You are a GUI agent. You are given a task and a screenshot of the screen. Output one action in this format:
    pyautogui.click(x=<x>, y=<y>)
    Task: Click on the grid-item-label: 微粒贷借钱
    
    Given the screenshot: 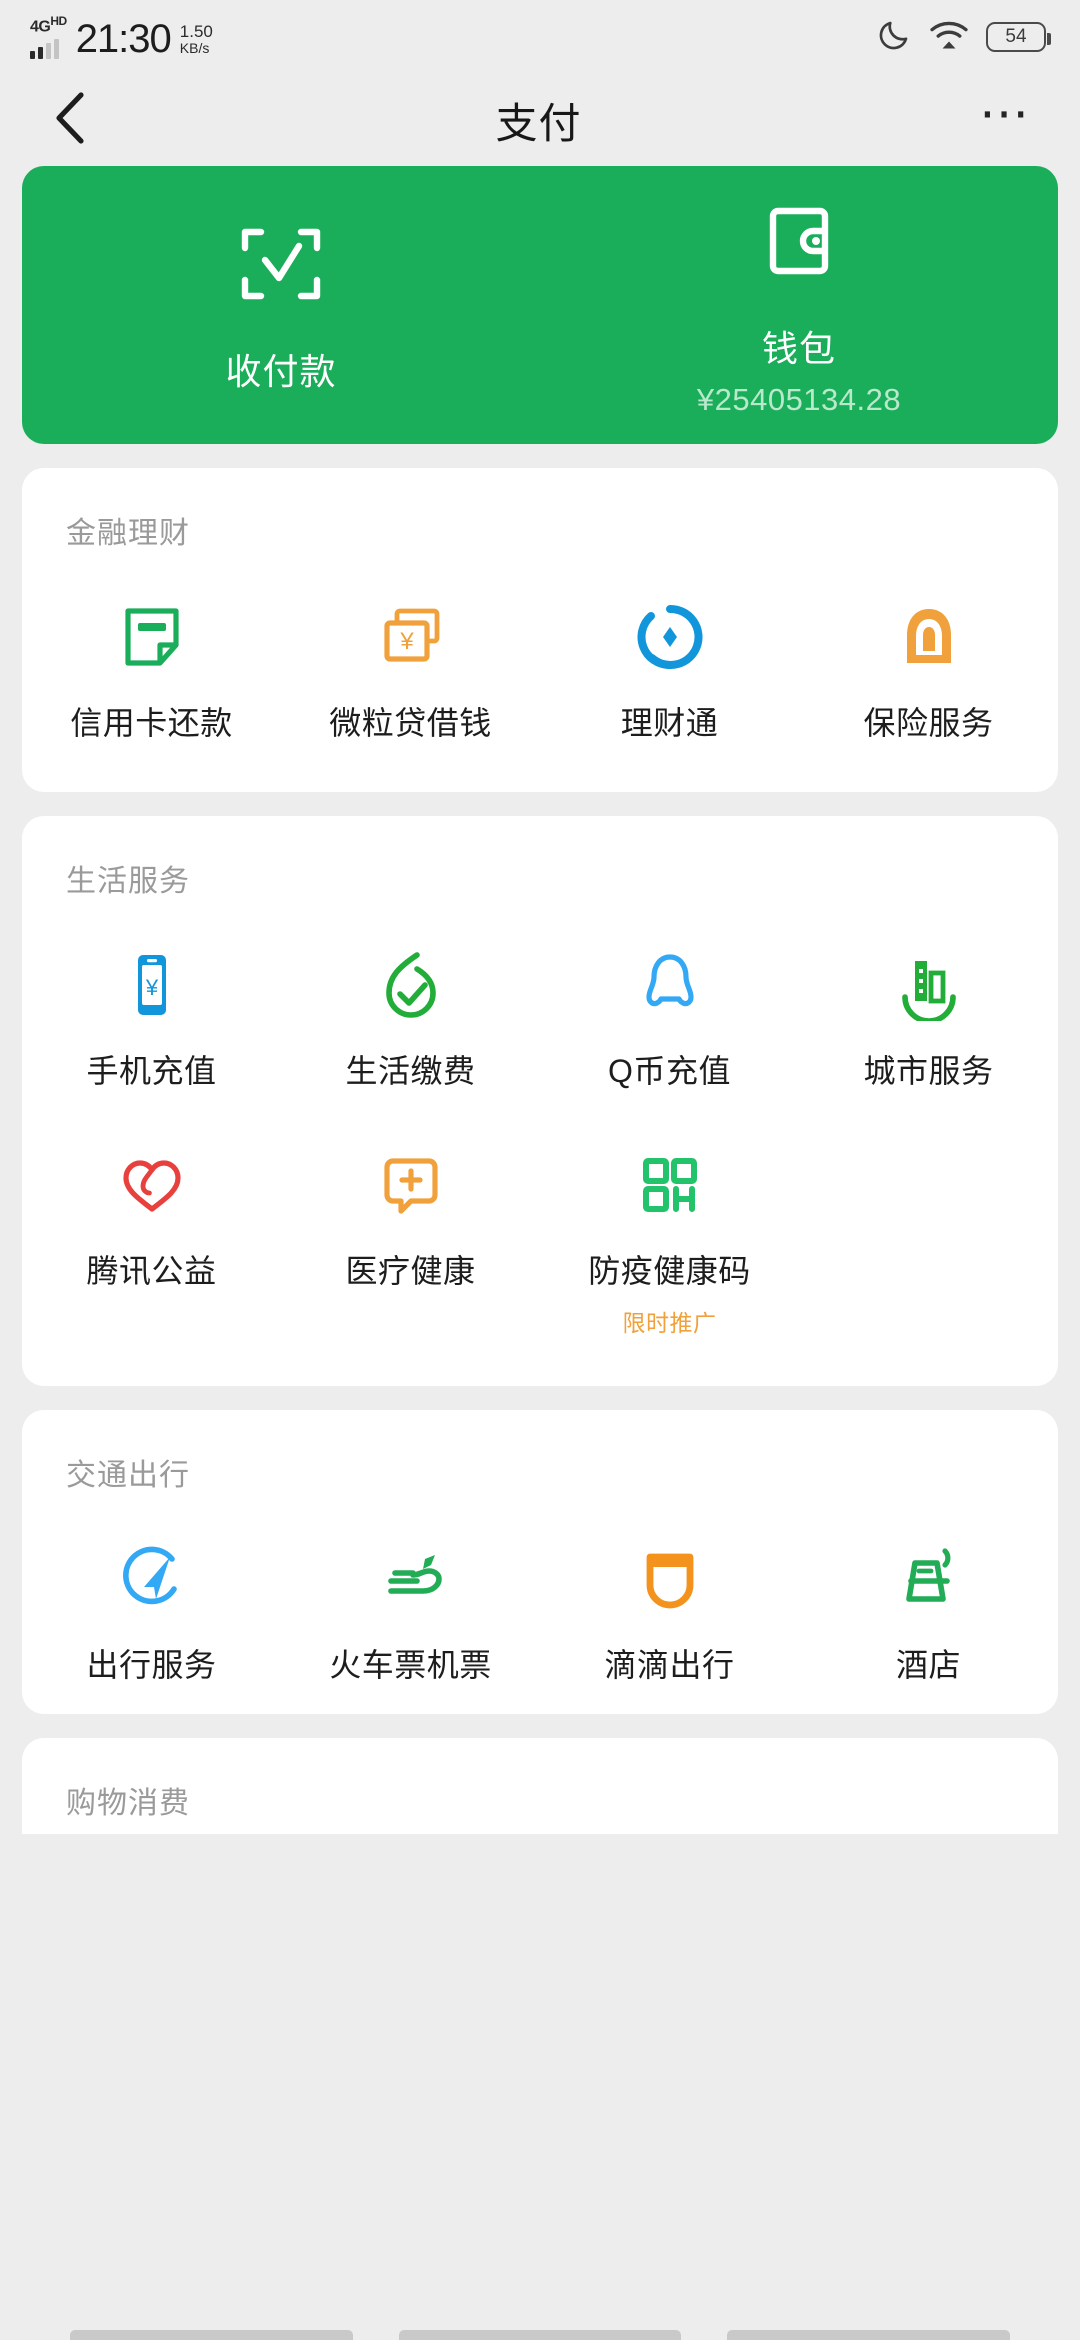 What is the action you would take?
    pyautogui.click(x=410, y=723)
    